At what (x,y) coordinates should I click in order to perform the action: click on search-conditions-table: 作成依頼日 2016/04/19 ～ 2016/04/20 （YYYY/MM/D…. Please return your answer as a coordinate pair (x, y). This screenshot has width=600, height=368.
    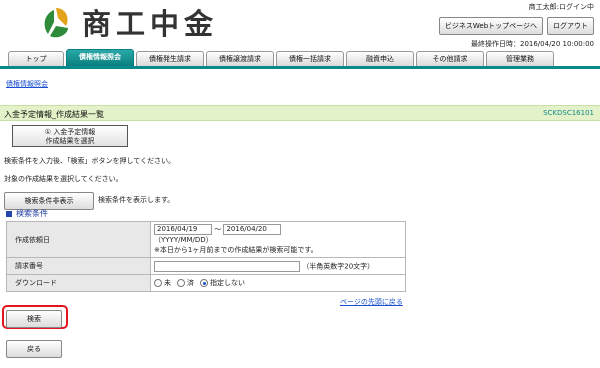
    Looking at the image, I should click on (206, 256).